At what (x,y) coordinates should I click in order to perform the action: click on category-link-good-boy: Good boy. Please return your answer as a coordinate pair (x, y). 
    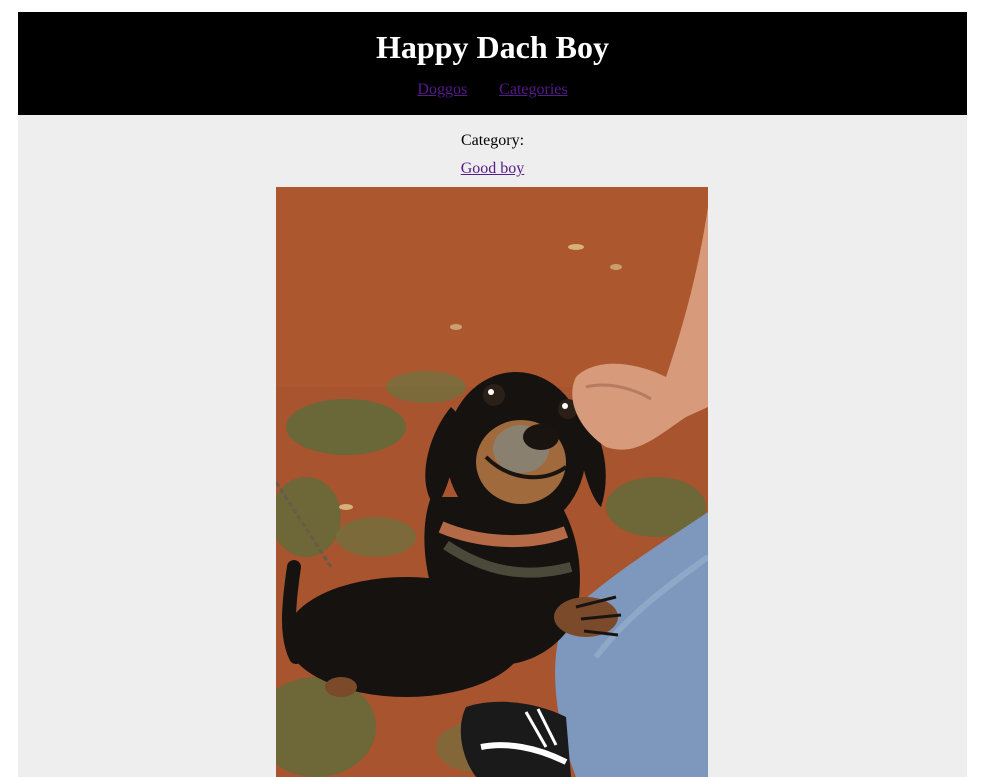
    Looking at the image, I should click on (493, 168).